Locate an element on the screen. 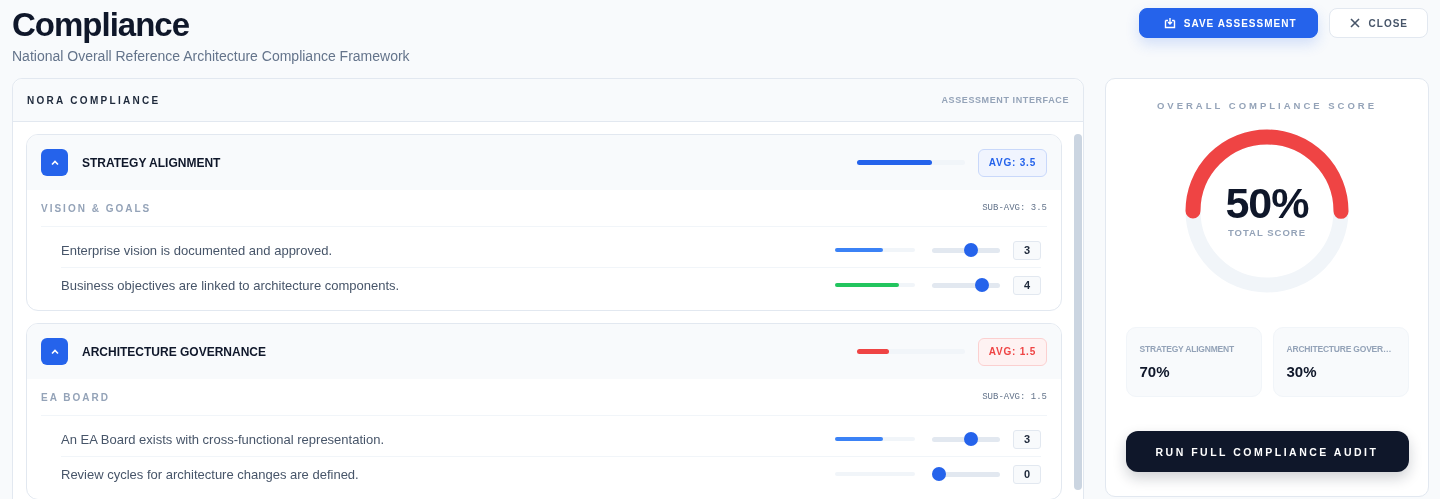 The width and height of the screenshot is (1440, 499). audit-button: RUN FULL COMPLIANCE AUDIT is located at coordinates (1267, 451).